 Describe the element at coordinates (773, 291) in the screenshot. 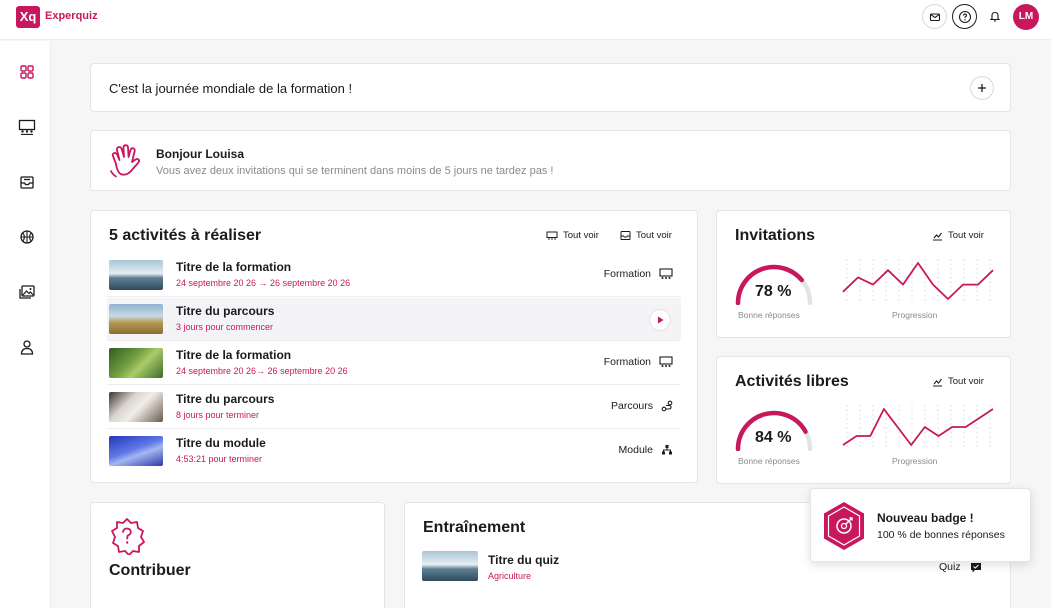

I see `score-percent: 78 %` at that location.